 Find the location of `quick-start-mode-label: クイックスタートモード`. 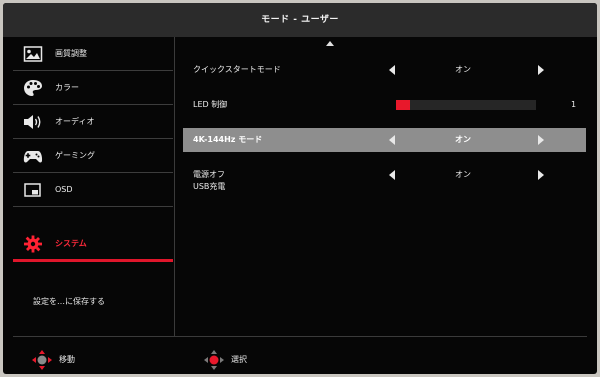

quick-start-mode-label: クイックスタートモード is located at coordinates (237, 69).